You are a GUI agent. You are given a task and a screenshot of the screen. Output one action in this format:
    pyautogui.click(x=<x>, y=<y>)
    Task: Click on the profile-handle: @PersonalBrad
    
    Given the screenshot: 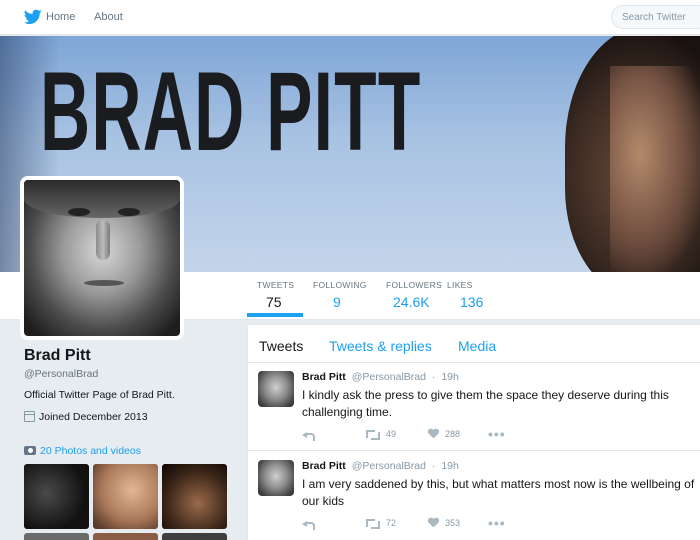 What is the action you would take?
    pyautogui.click(x=61, y=374)
    